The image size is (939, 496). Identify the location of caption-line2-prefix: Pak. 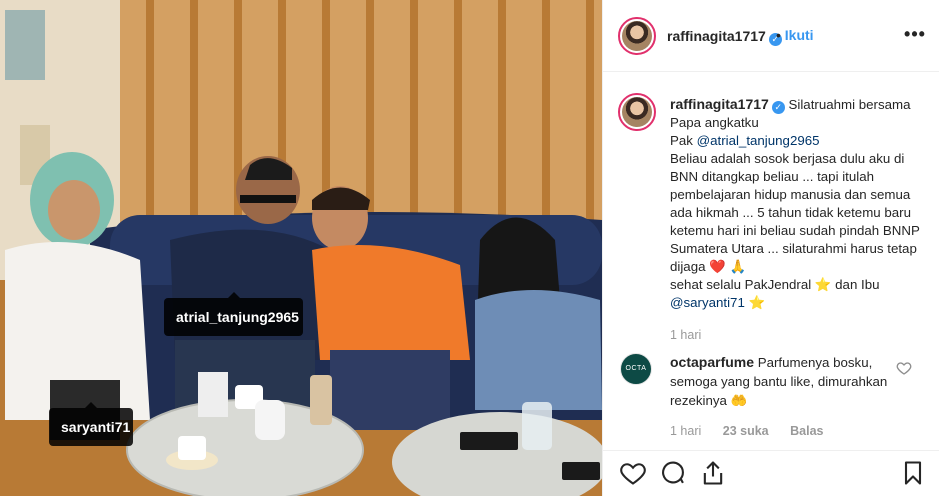
(683, 140).